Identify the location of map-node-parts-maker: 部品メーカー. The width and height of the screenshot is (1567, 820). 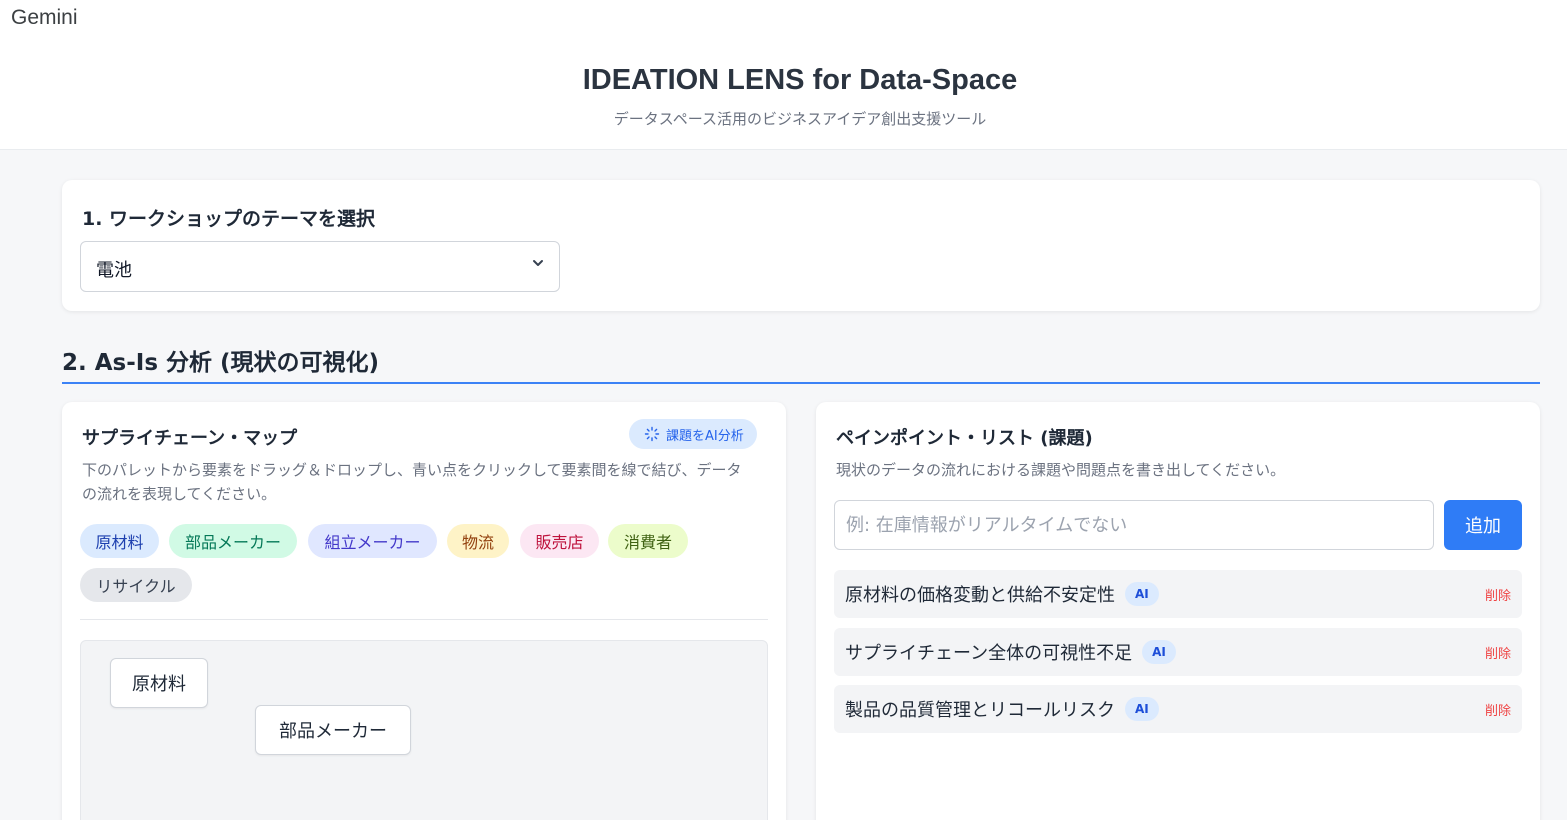
(333, 730).